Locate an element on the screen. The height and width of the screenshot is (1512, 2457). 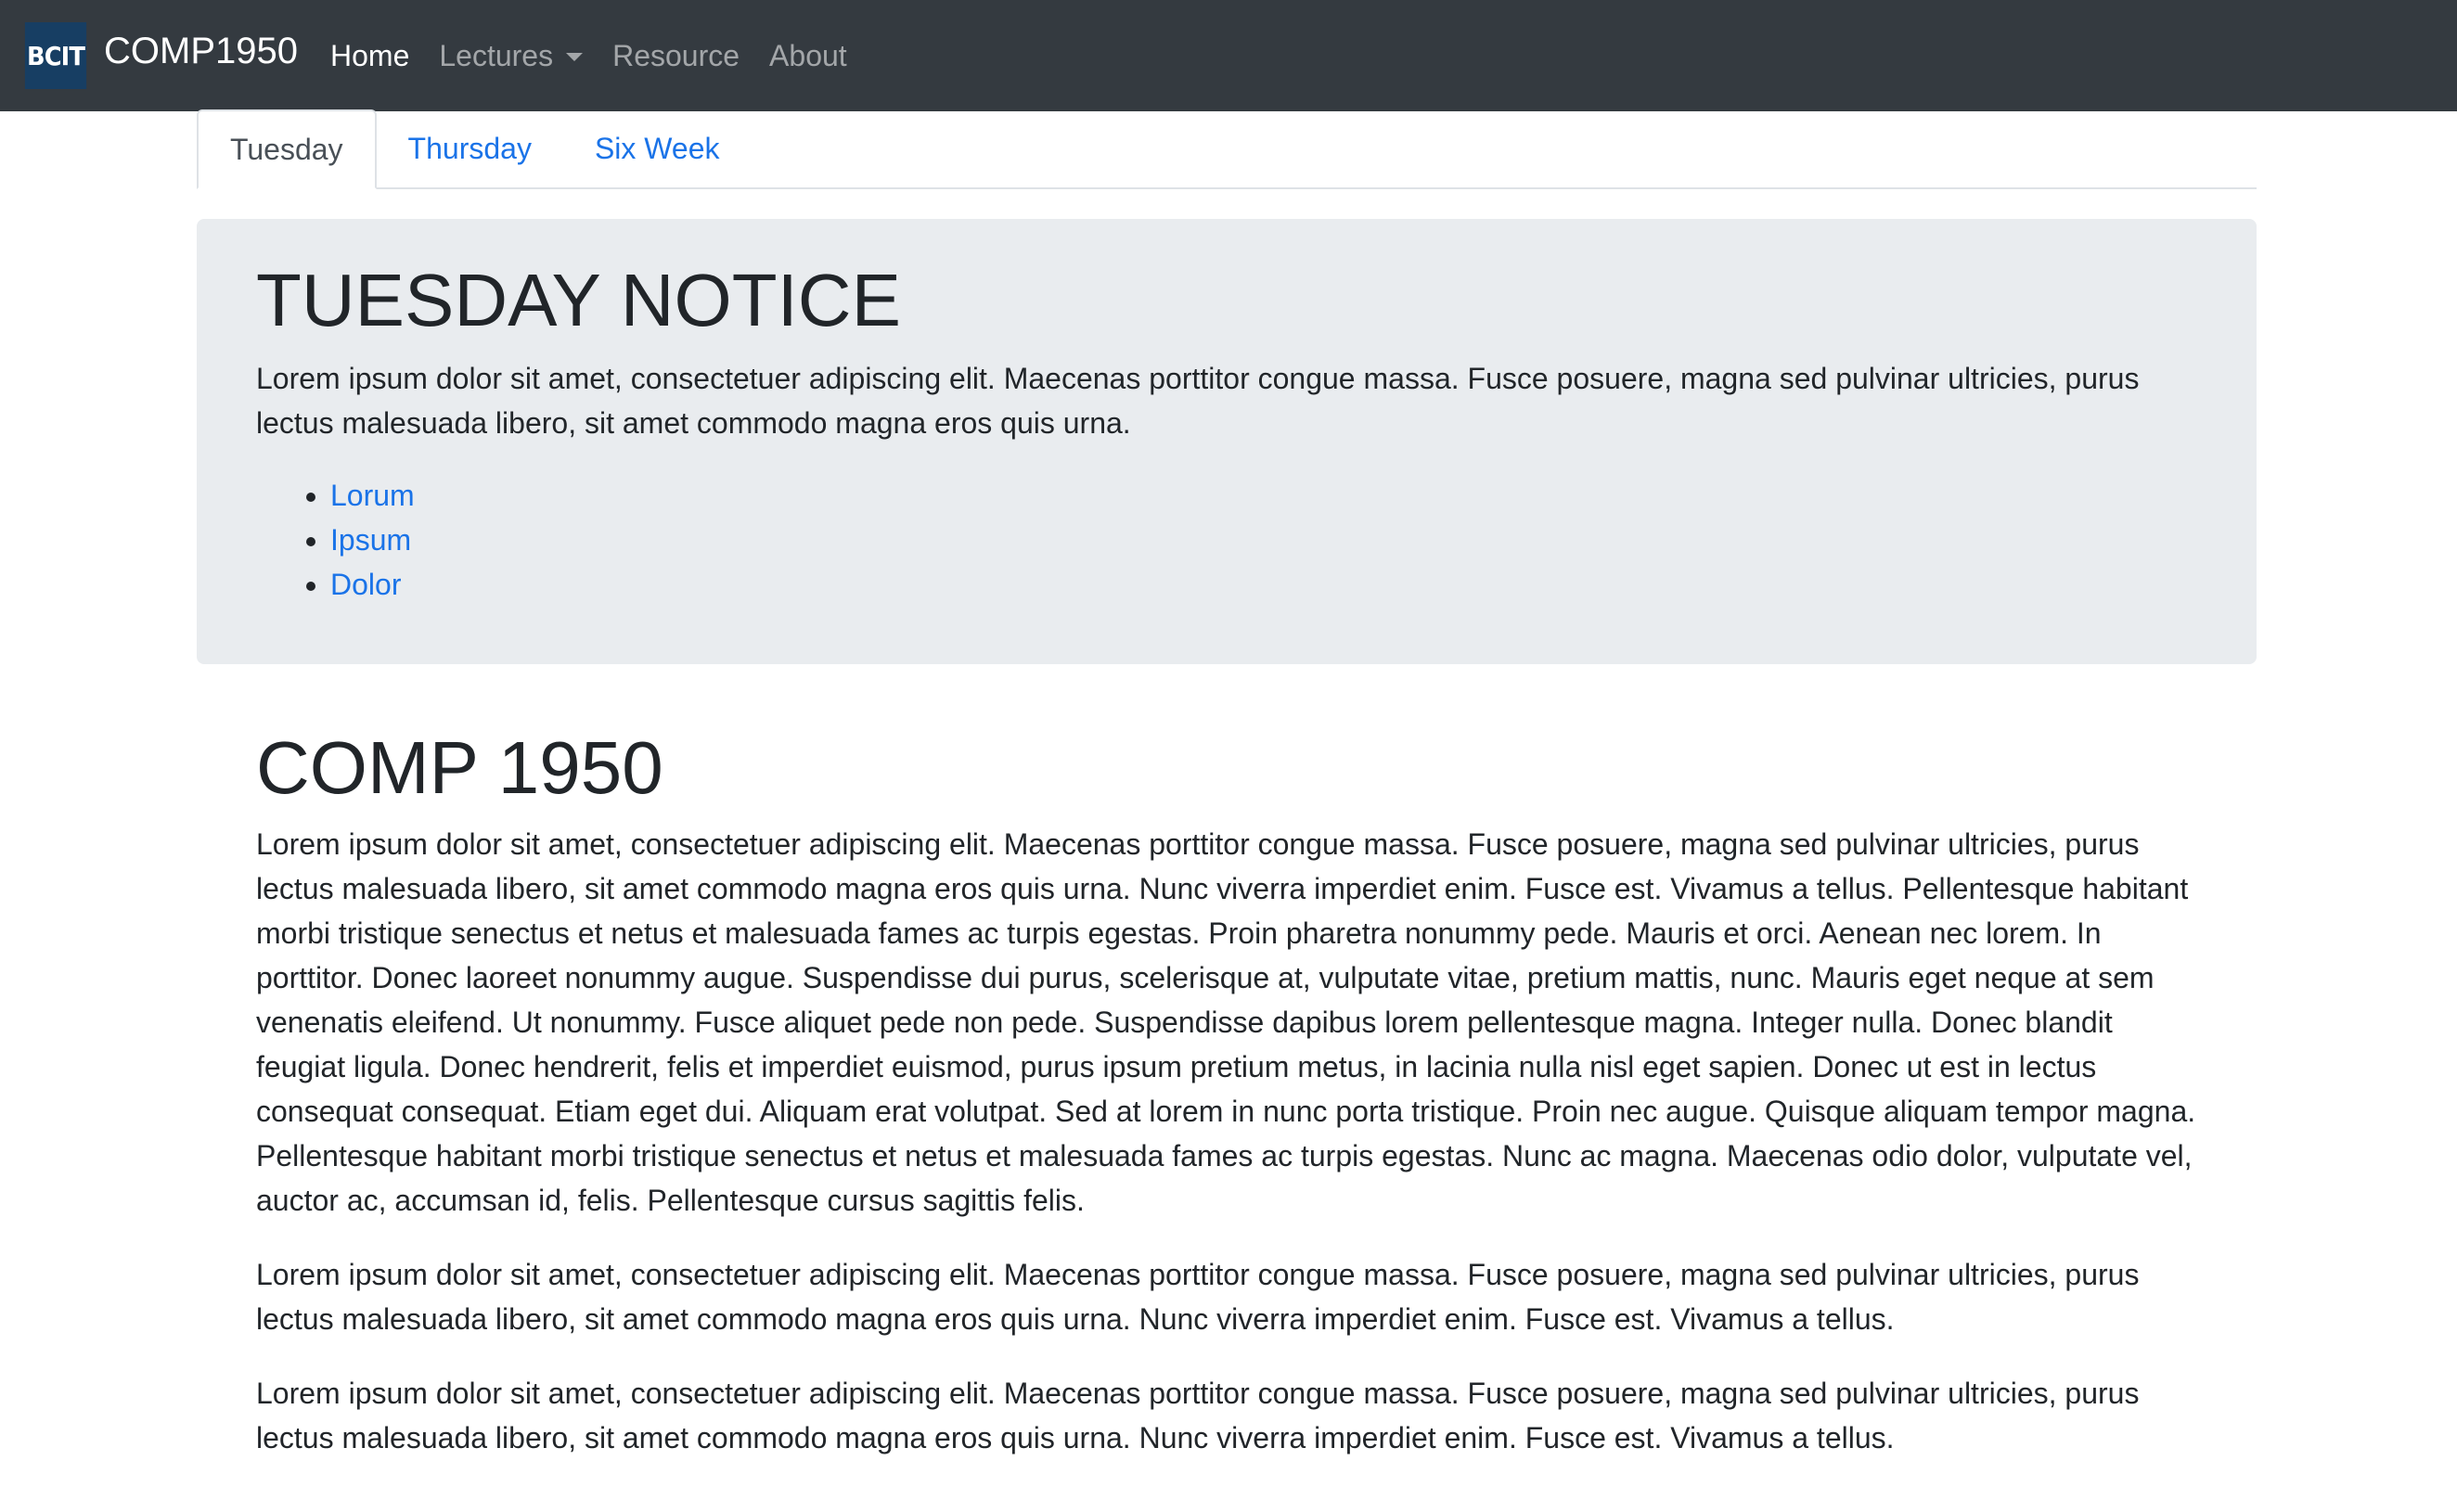
brand-title: COMP1950 is located at coordinates (201, 51).